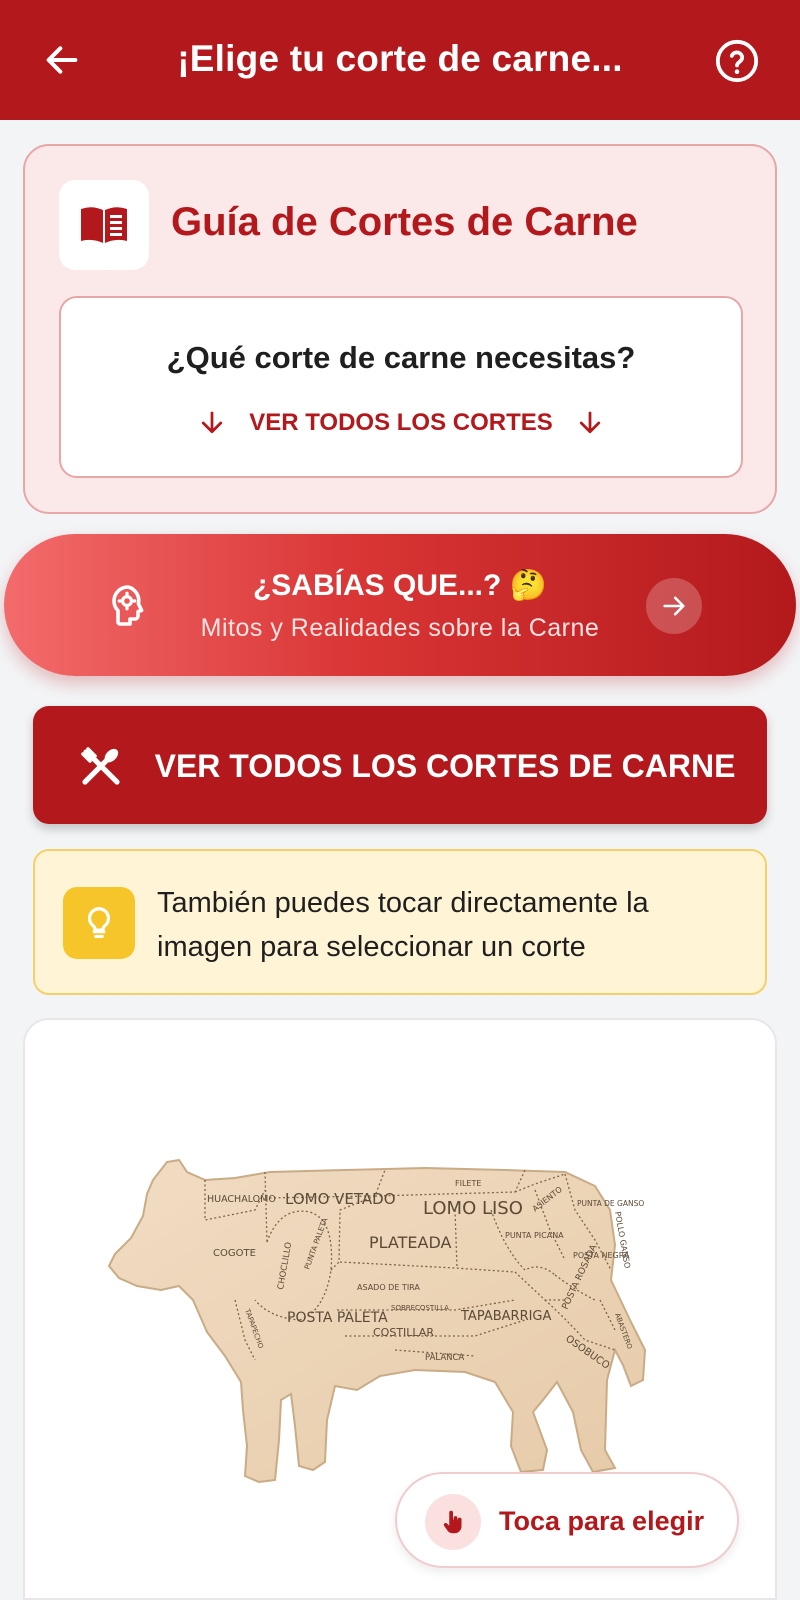 The width and height of the screenshot is (800, 1600). Describe the element at coordinates (403, 1332) in the screenshot. I see `cut-label-costillar: COSTILLAR` at that location.